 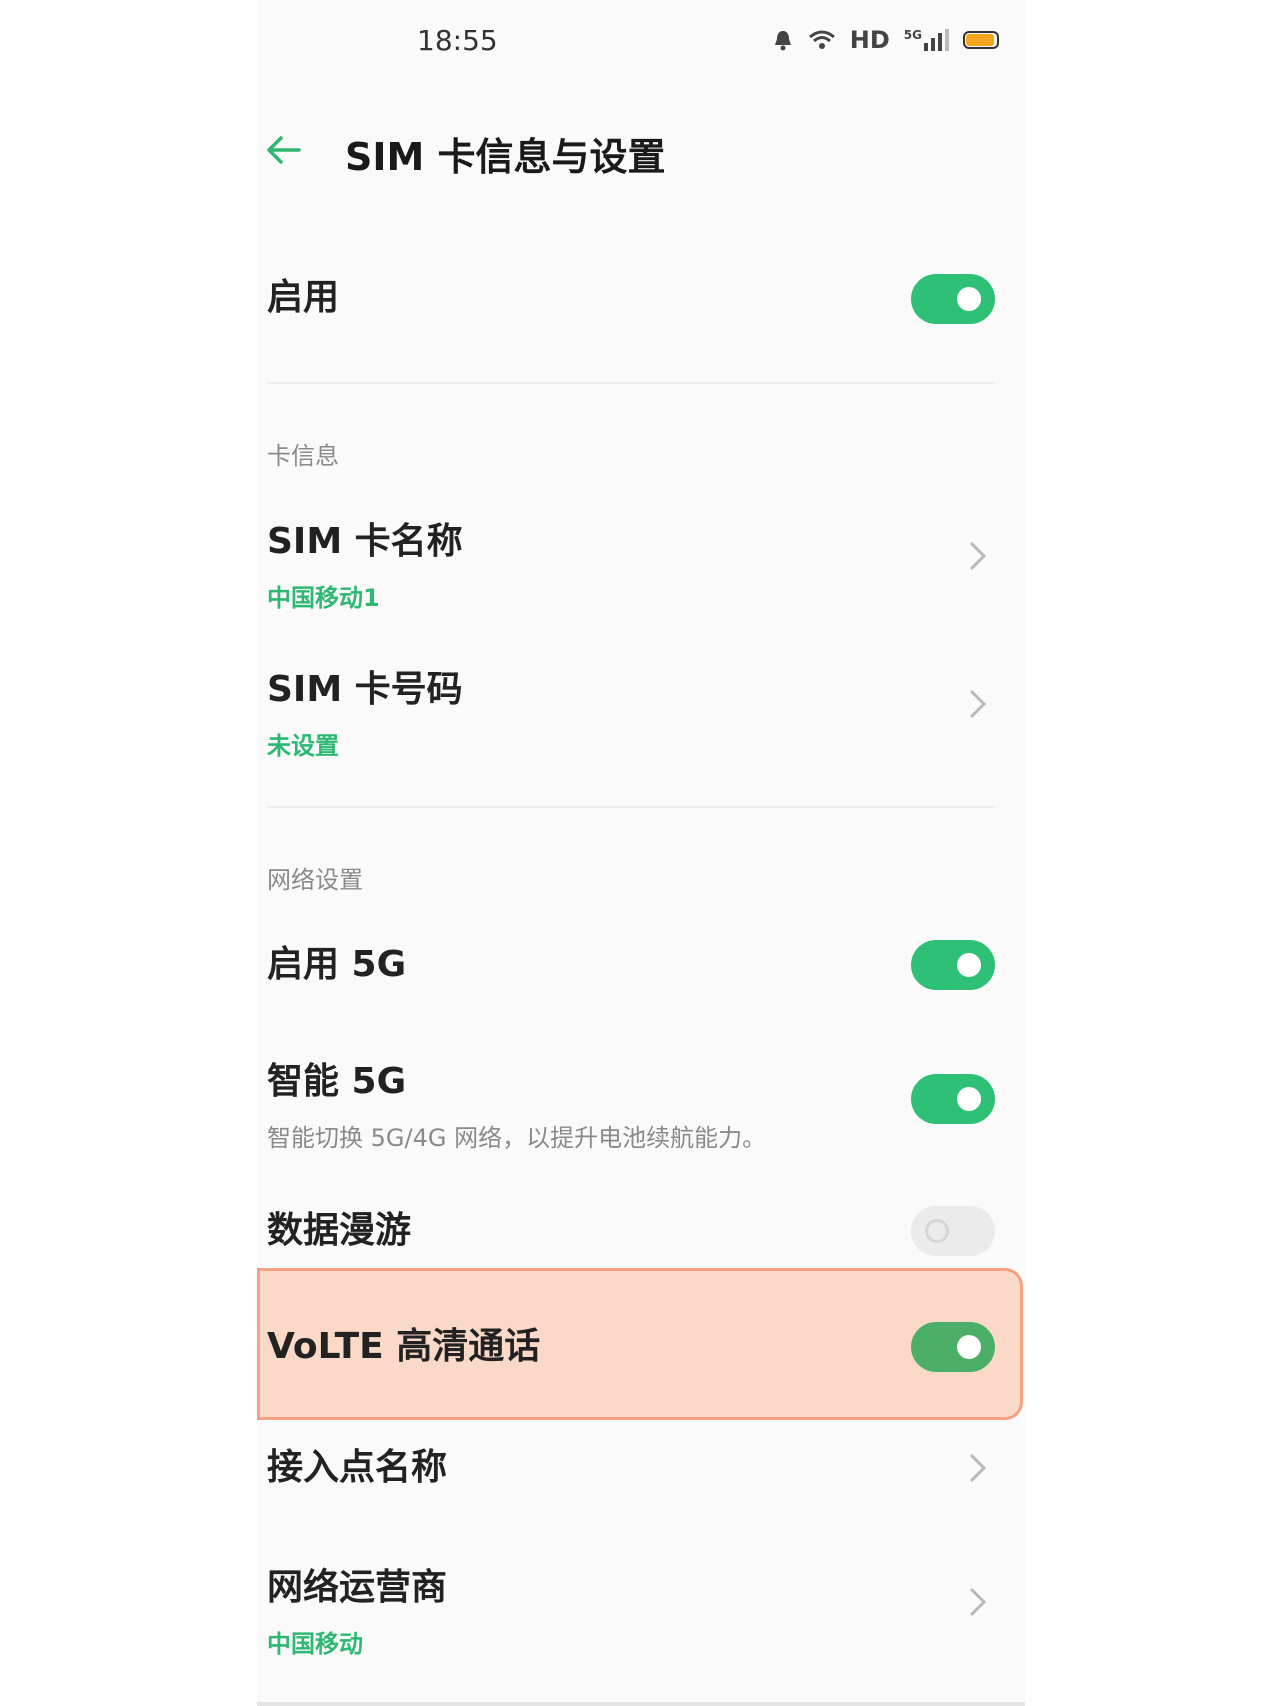 What do you see at coordinates (631, 562) in the screenshot?
I see `sim-name-row: SIM 卡名称 中国移动1` at bounding box center [631, 562].